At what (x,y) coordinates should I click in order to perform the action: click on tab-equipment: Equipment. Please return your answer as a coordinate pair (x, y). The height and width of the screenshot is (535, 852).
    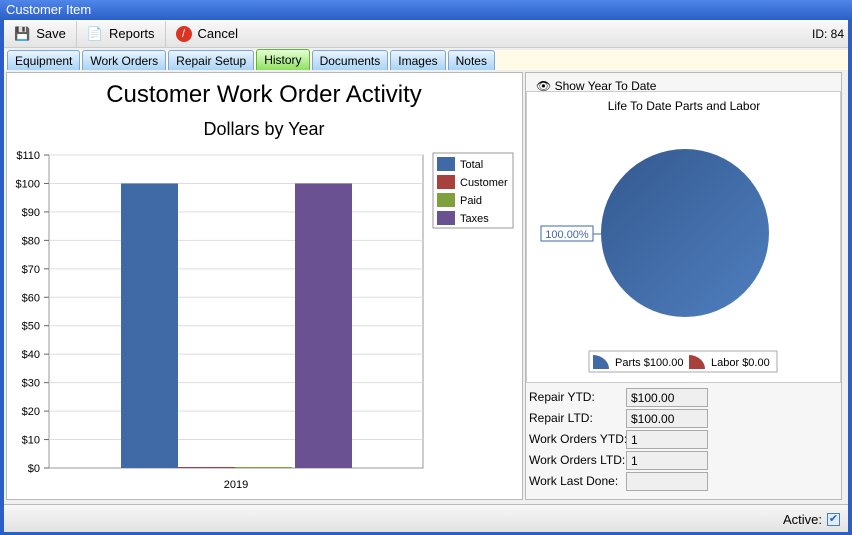
    Looking at the image, I should click on (44, 60).